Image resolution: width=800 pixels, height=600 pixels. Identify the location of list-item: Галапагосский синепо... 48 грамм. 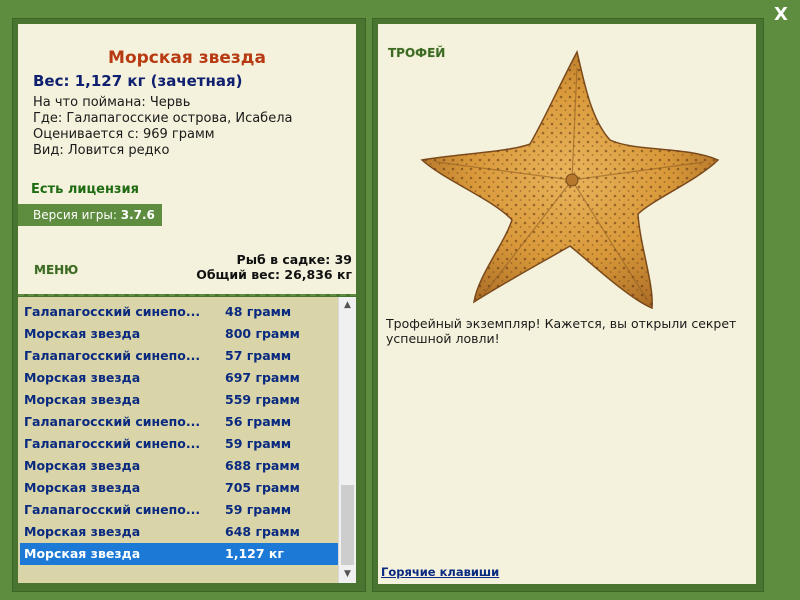
(179, 312).